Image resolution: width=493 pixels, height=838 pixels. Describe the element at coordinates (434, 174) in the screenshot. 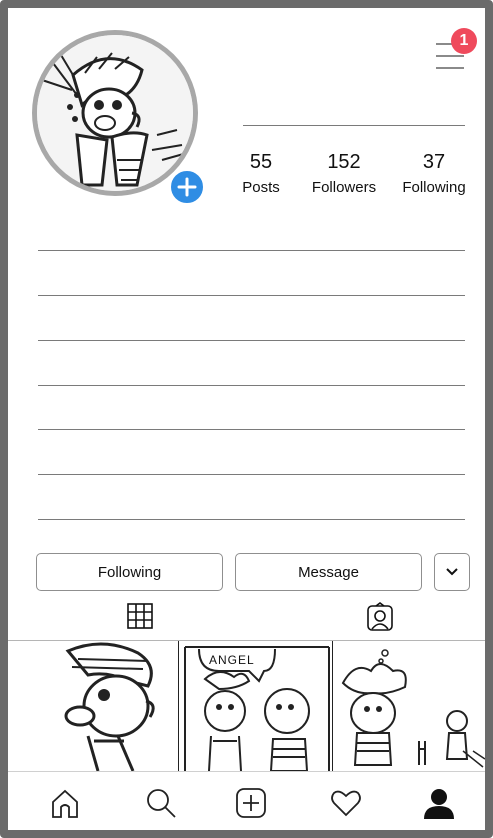

I see `stat-following: 37 Following` at that location.